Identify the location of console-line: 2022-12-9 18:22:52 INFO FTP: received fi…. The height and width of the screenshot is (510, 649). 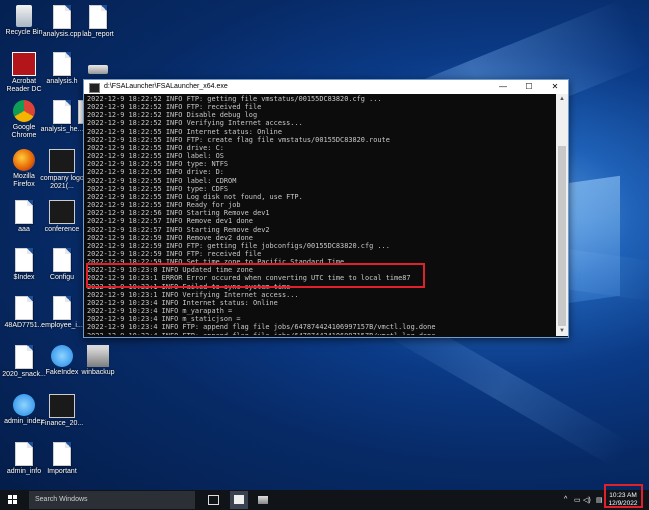
(174, 107).